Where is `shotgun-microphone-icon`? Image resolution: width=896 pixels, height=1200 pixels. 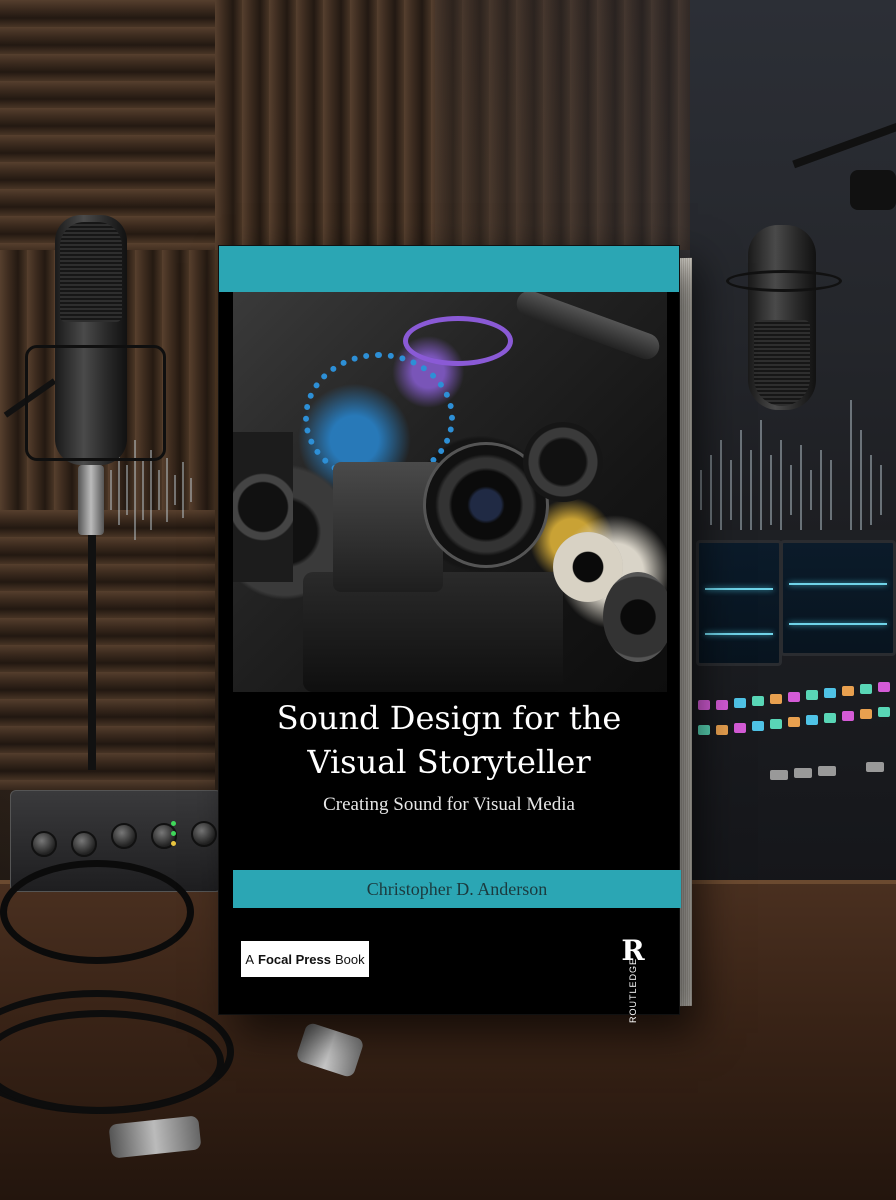 shotgun-microphone-icon is located at coordinates (588, 327).